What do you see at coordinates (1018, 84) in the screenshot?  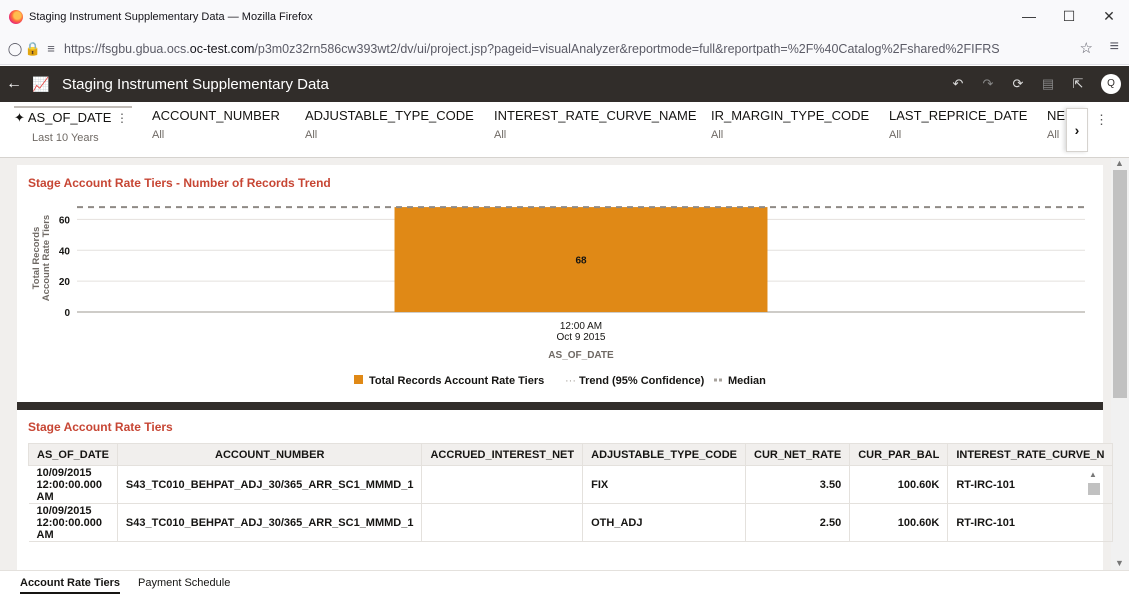 I see `refresh-data-icon: ⟳` at bounding box center [1018, 84].